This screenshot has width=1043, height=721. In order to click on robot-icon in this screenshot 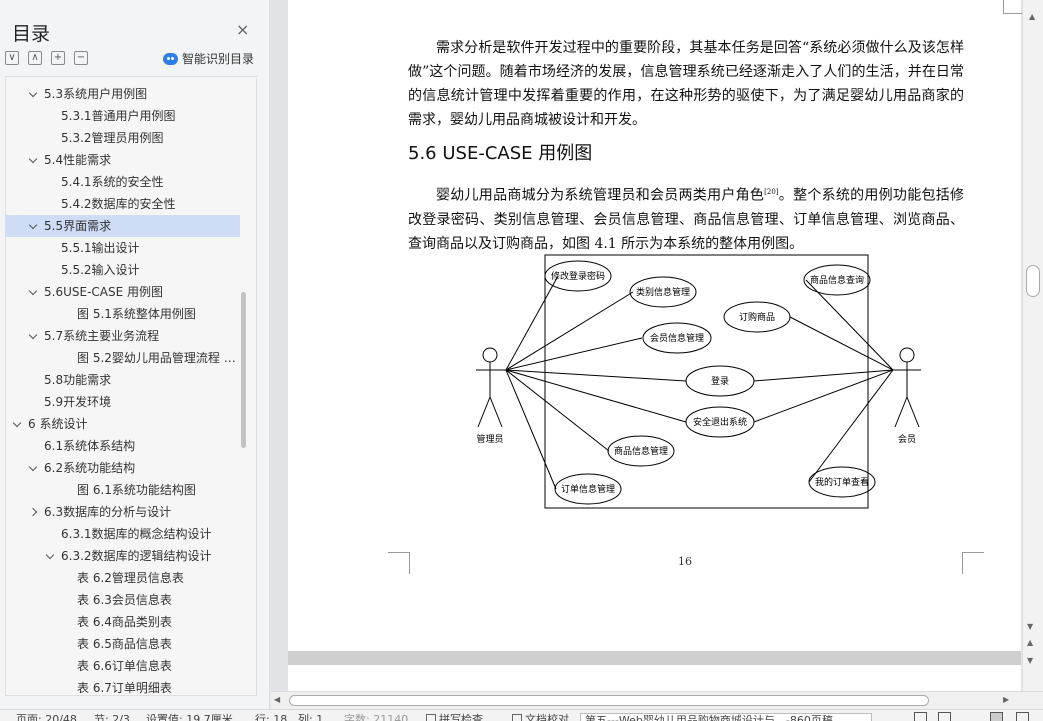, I will do `click(170, 58)`.